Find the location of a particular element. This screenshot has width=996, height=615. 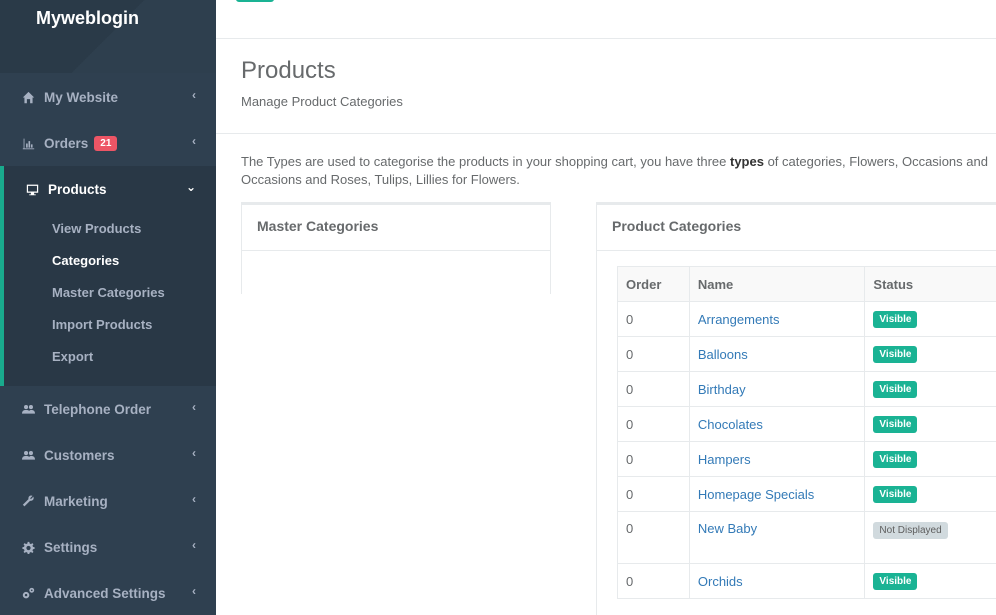

sub-item-view-products: View Products is located at coordinates (110, 228).